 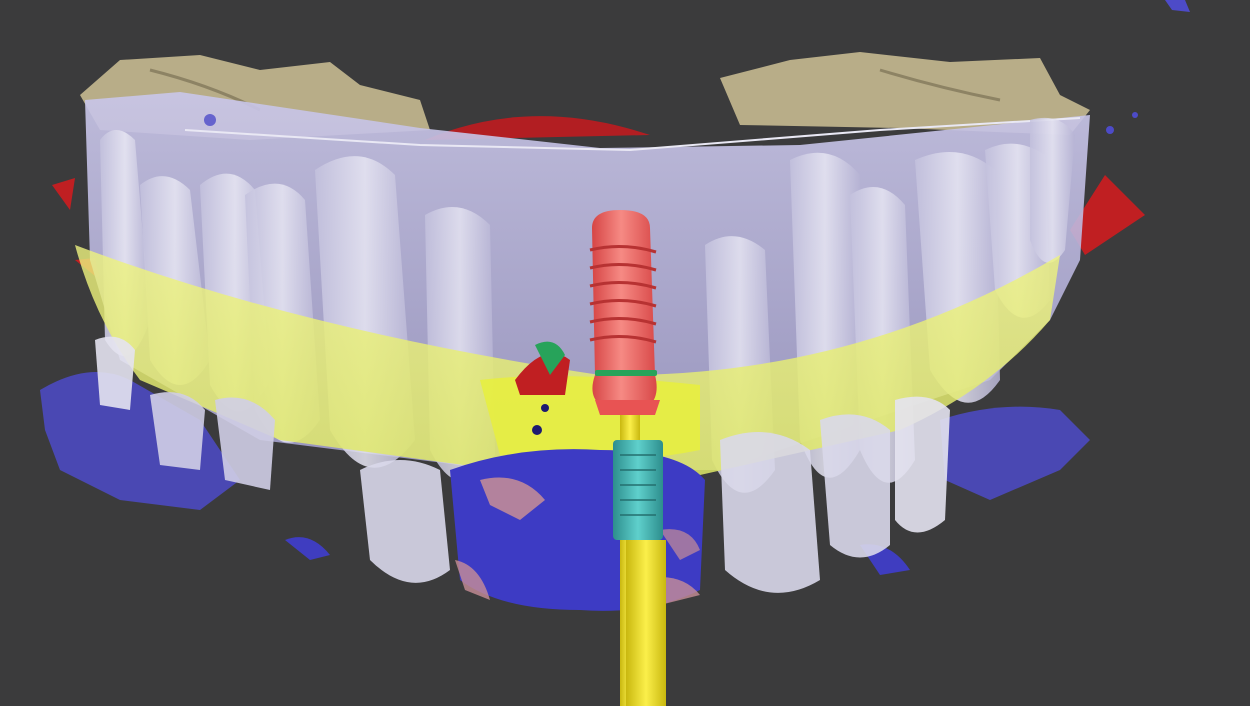 I want to click on dental-implant, so click(x=624, y=312).